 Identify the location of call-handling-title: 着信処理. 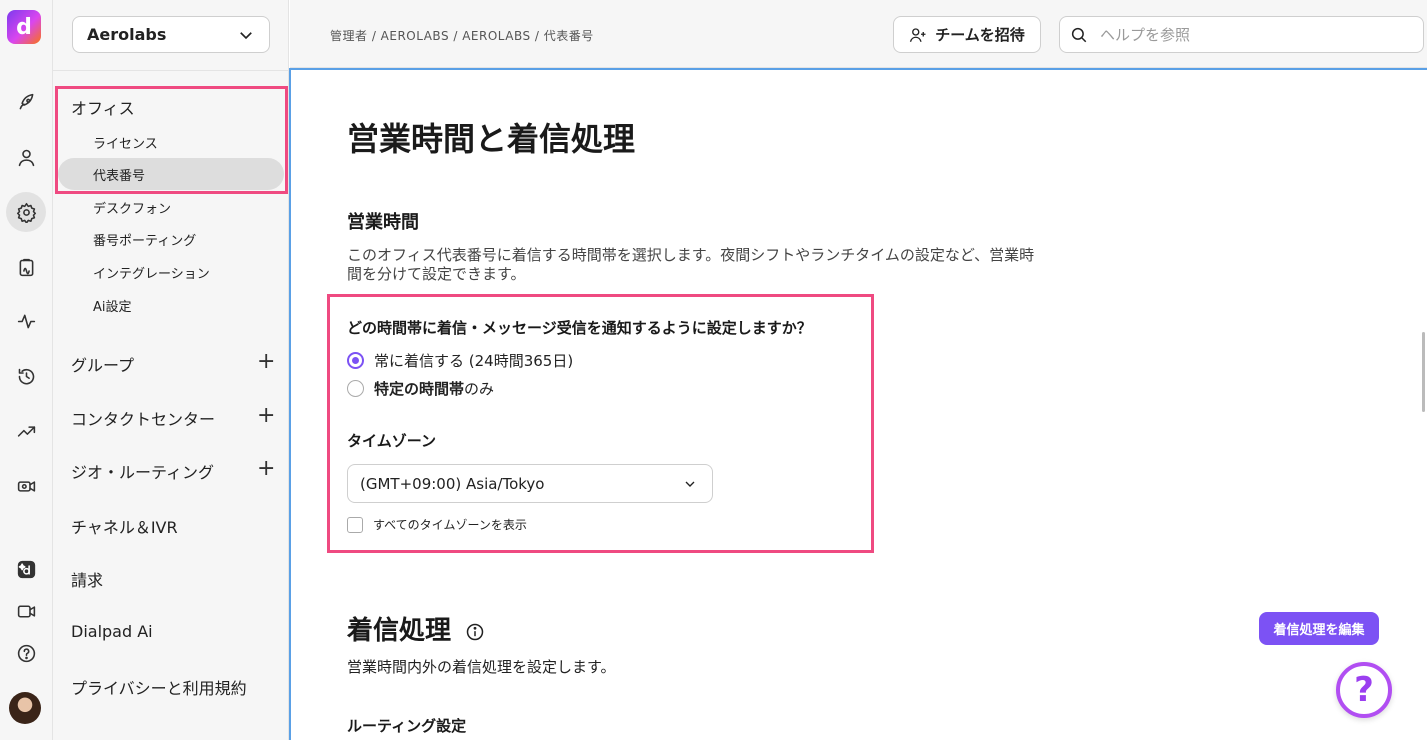
(416, 628).